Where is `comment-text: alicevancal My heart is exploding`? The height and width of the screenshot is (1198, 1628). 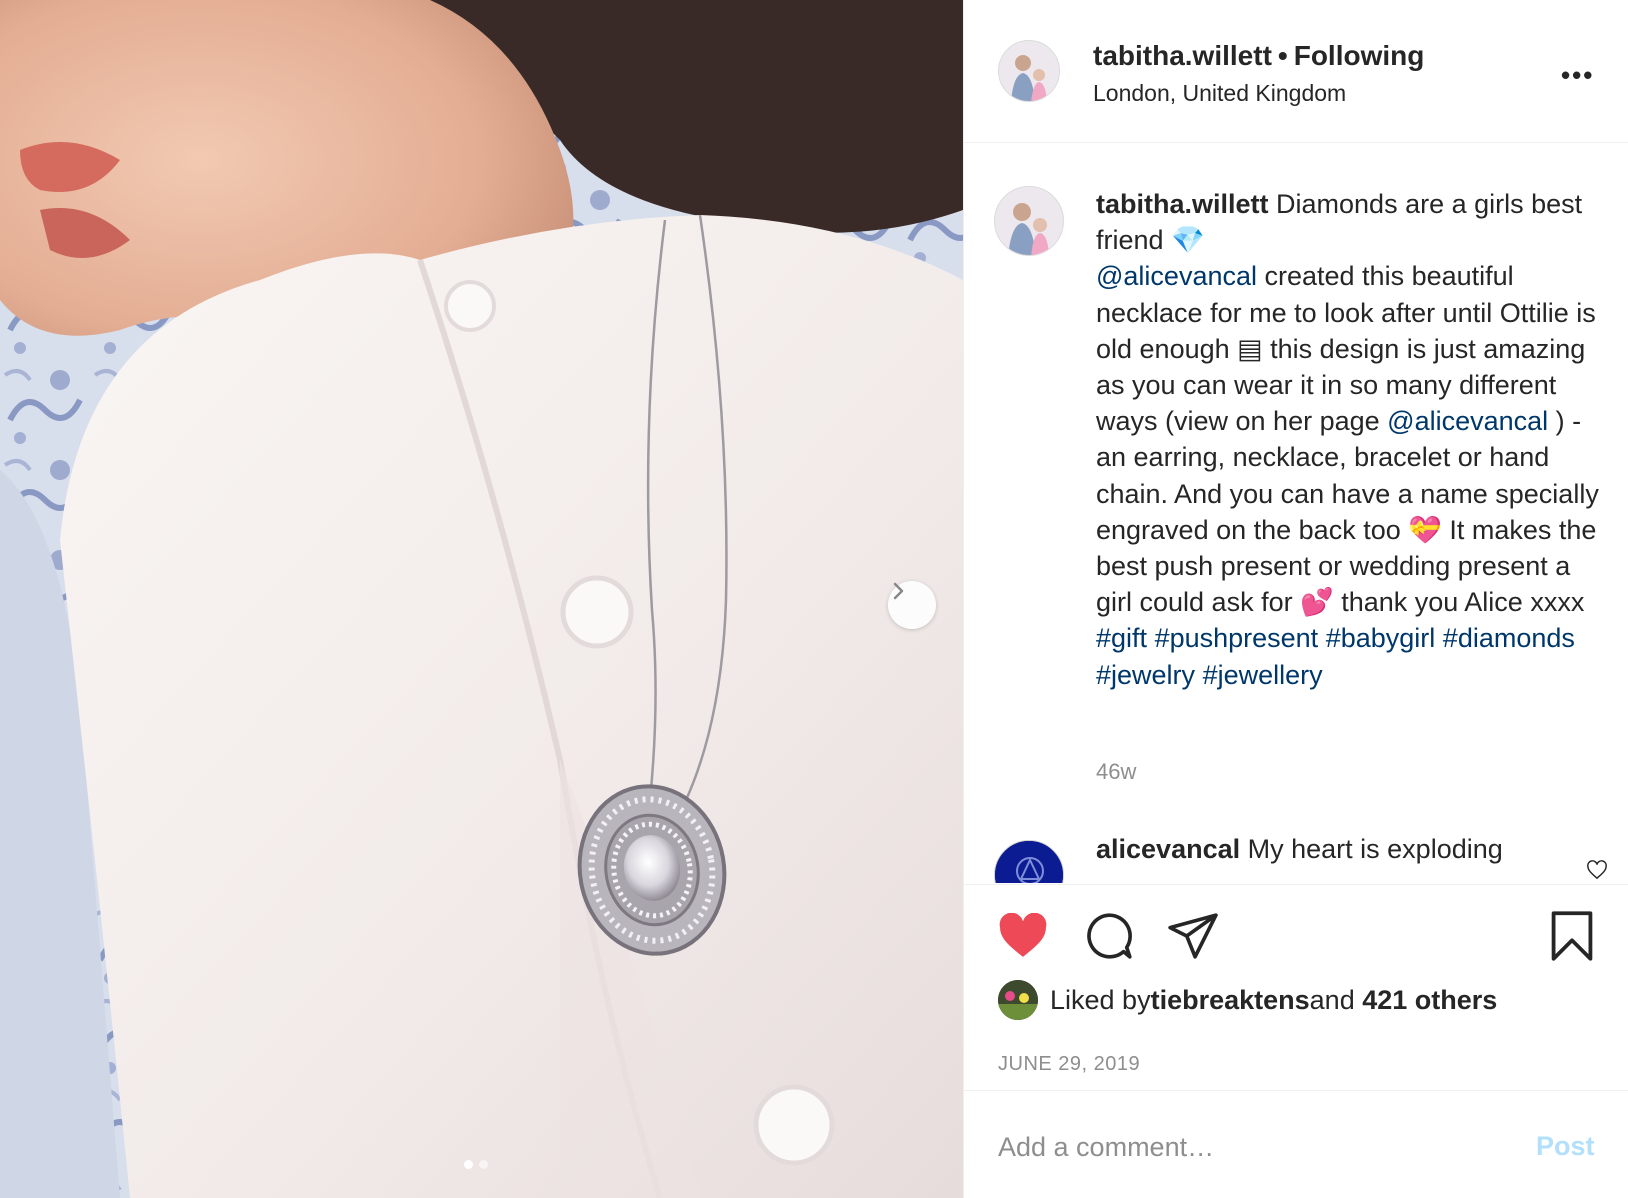
comment-text: alicevancal My heart is exploding is located at coordinates (1299, 849).